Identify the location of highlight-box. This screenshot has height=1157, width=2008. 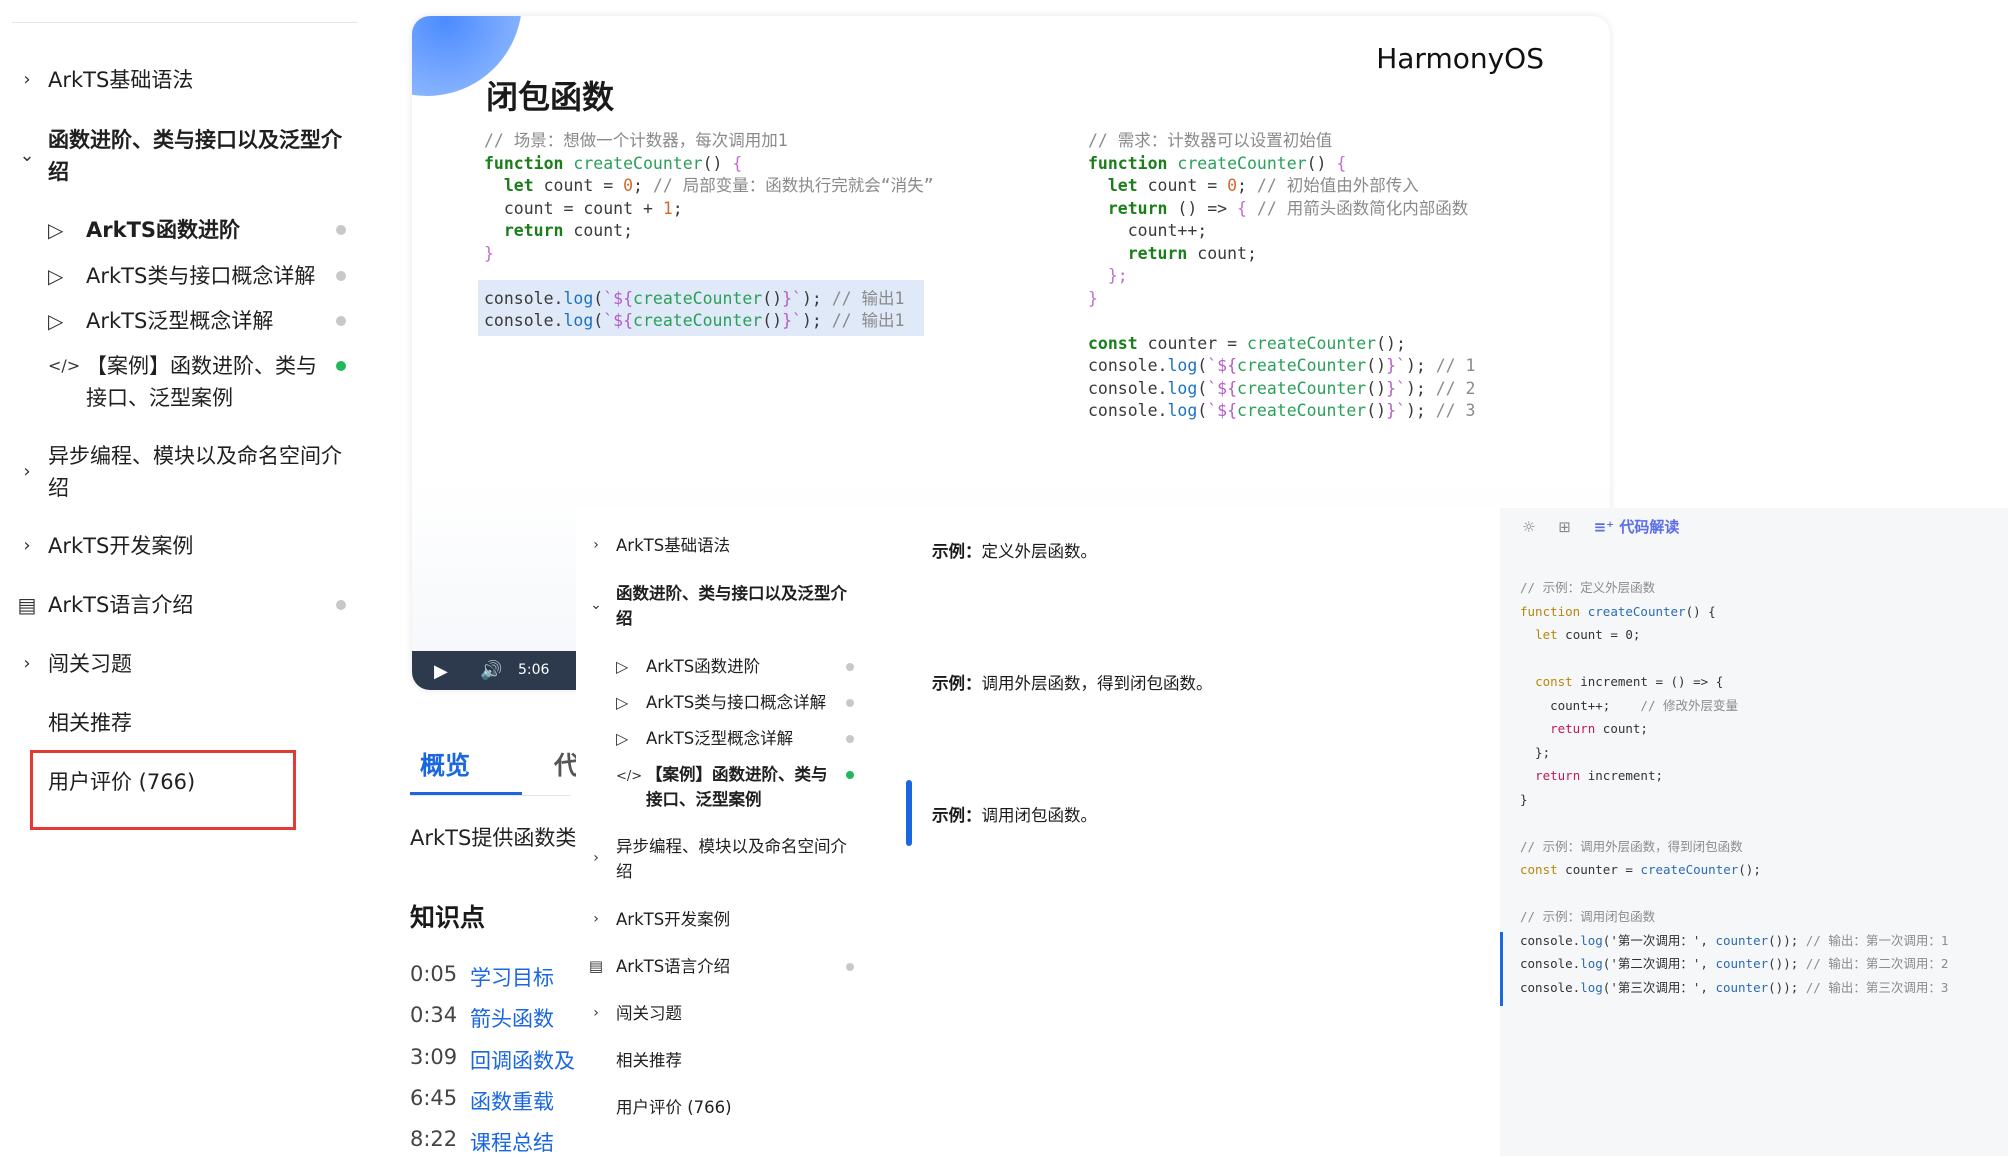
(163, 790).